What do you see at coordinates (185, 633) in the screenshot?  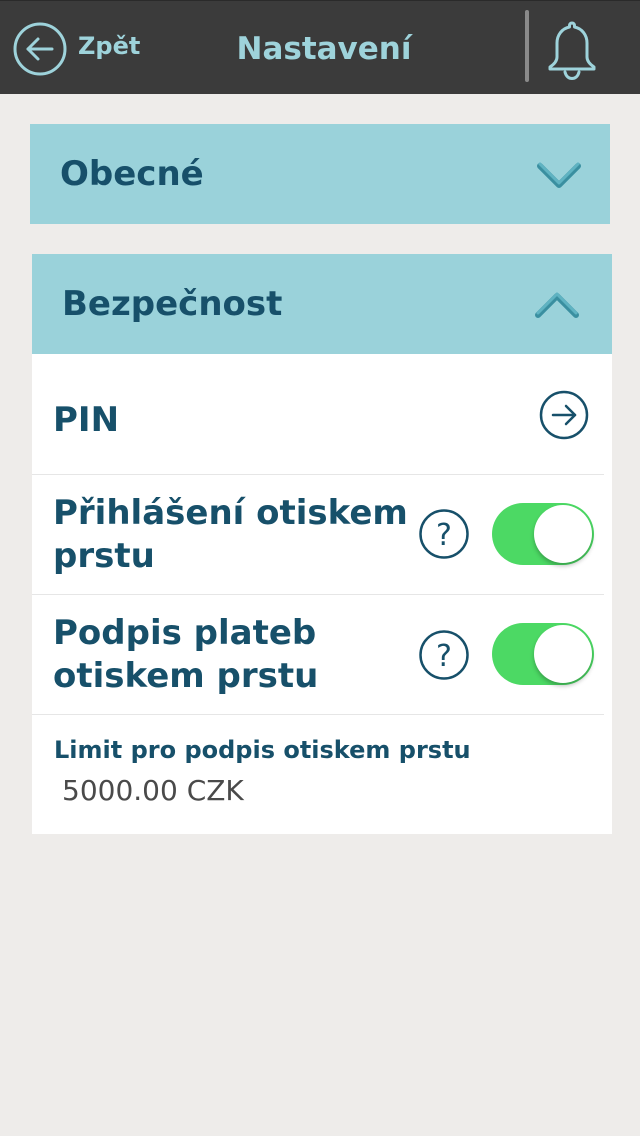 I see `fingerprint-payment-label-line1: Podpis plateb` at bounding box center [185, 633].